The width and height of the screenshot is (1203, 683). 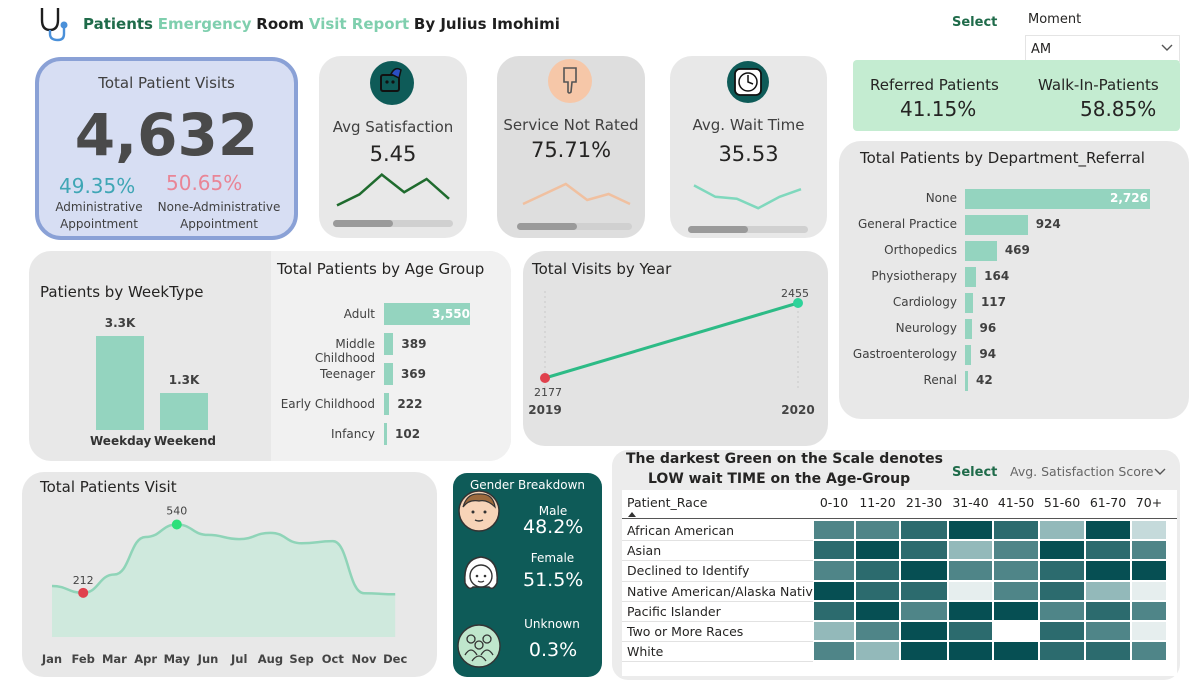 What do you see at coordinates (1102, 48) in the screenshot?
I see `moment-dropdown: AM` at bounding box center [1102, 48].